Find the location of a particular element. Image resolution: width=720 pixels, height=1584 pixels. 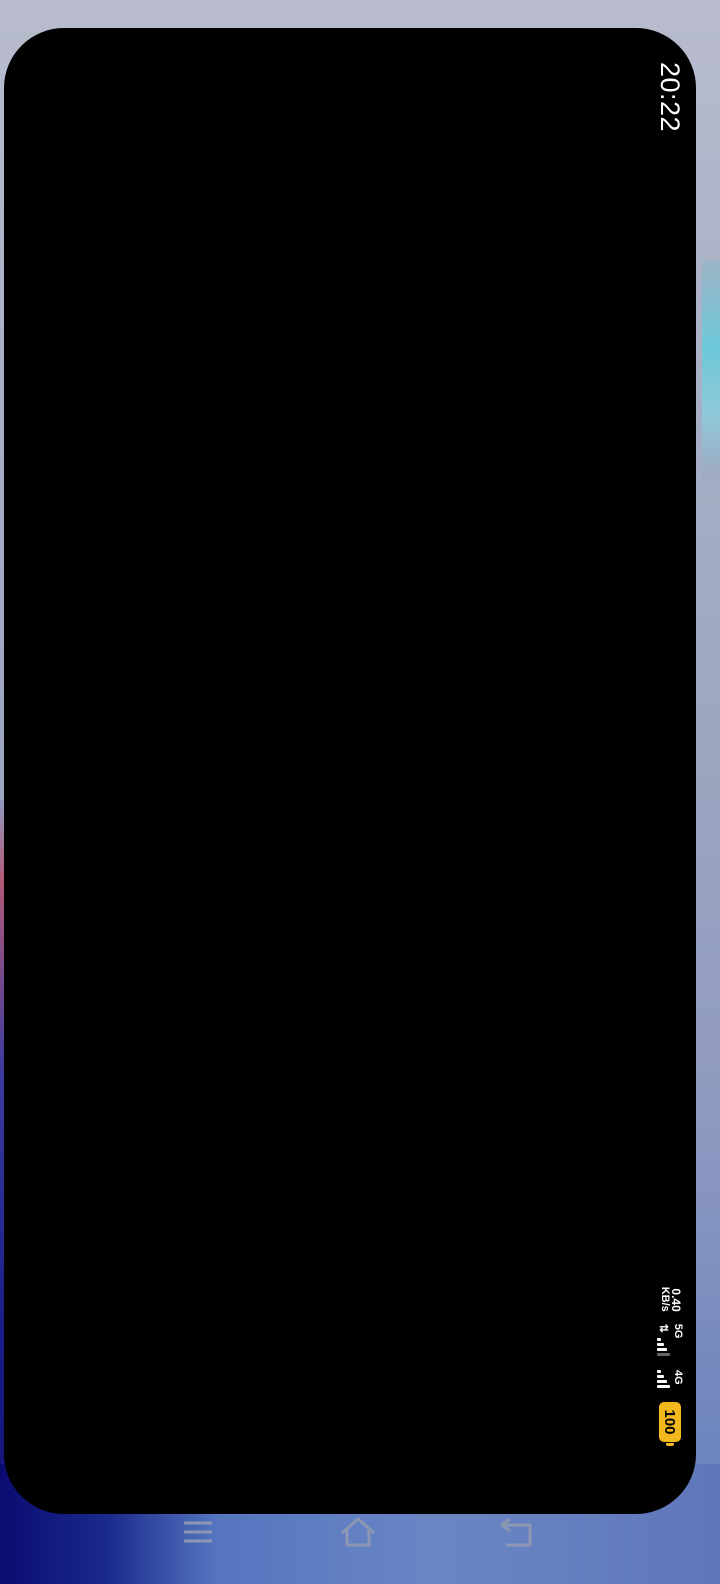

battery-level: 100 is located at coordinates (670, 1422).